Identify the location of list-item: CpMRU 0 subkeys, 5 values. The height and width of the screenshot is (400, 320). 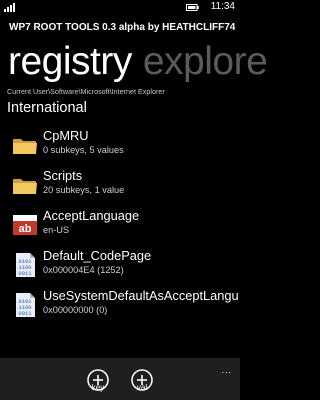
(120, 146).